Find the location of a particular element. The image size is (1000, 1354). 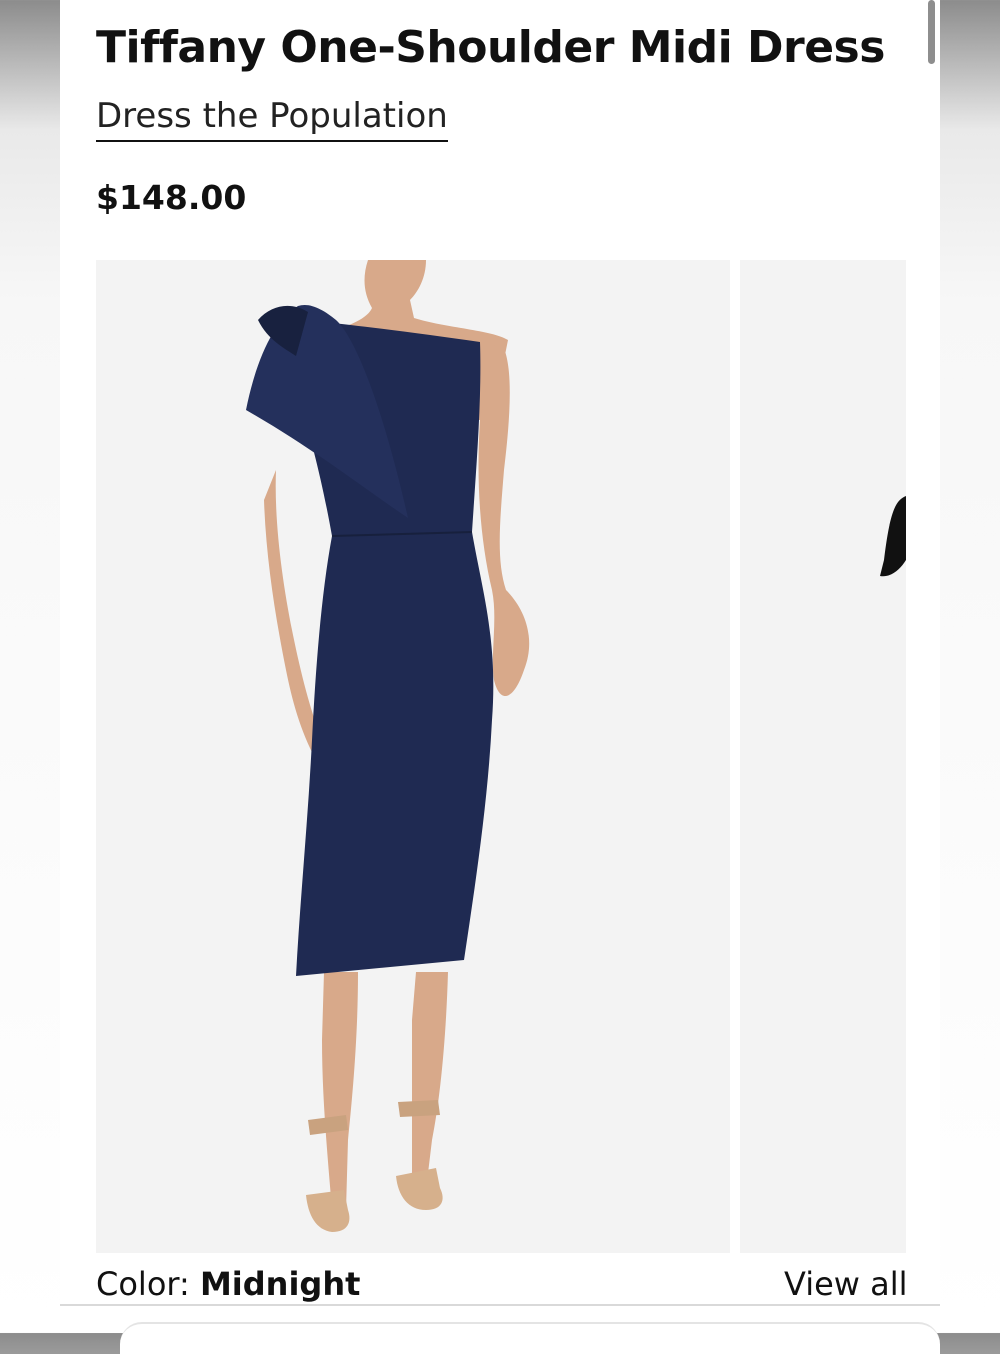

scrollbar-thumb is located at coordinates (931, 32).